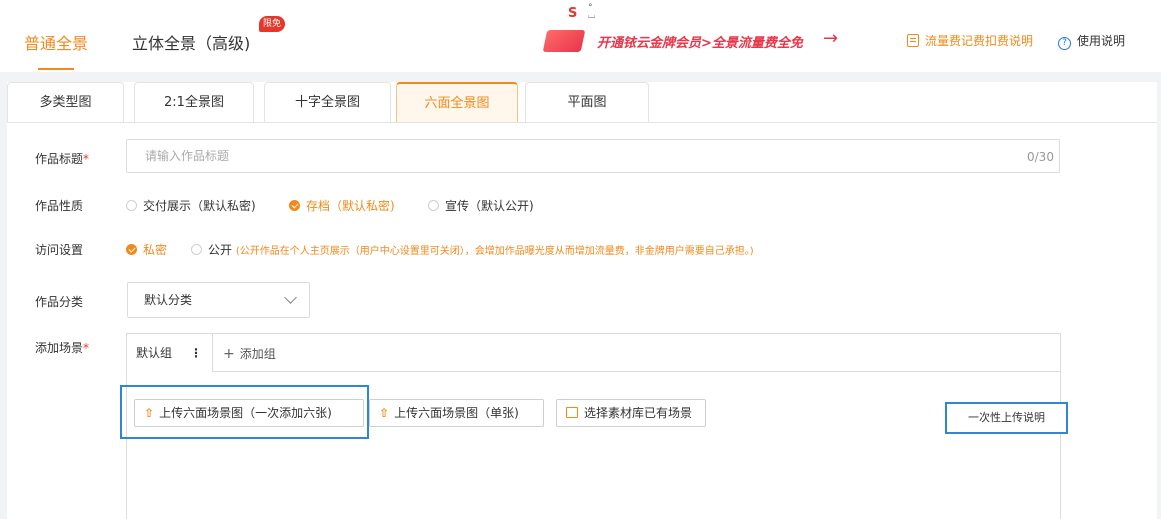 The width and height of the screenshot is (1161, 519). I want to click on help-link: ? 使用说明, so click(1091, 41).